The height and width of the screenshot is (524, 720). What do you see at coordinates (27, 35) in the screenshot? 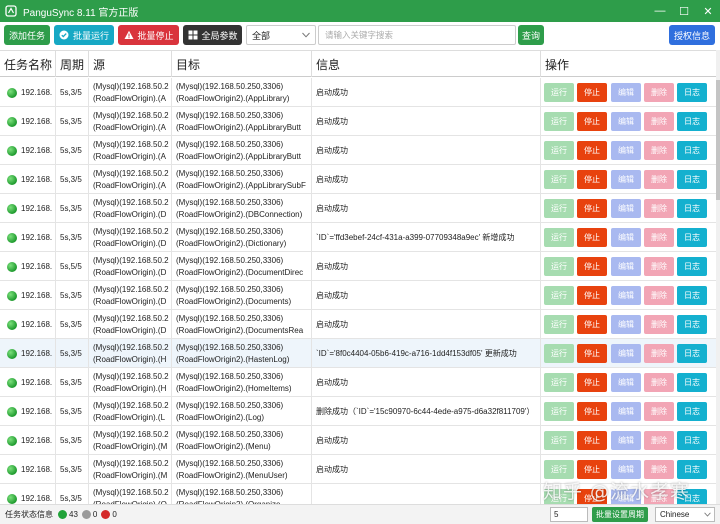
I see `add-task-button: 添加任务` at bounding box center [27, 35].